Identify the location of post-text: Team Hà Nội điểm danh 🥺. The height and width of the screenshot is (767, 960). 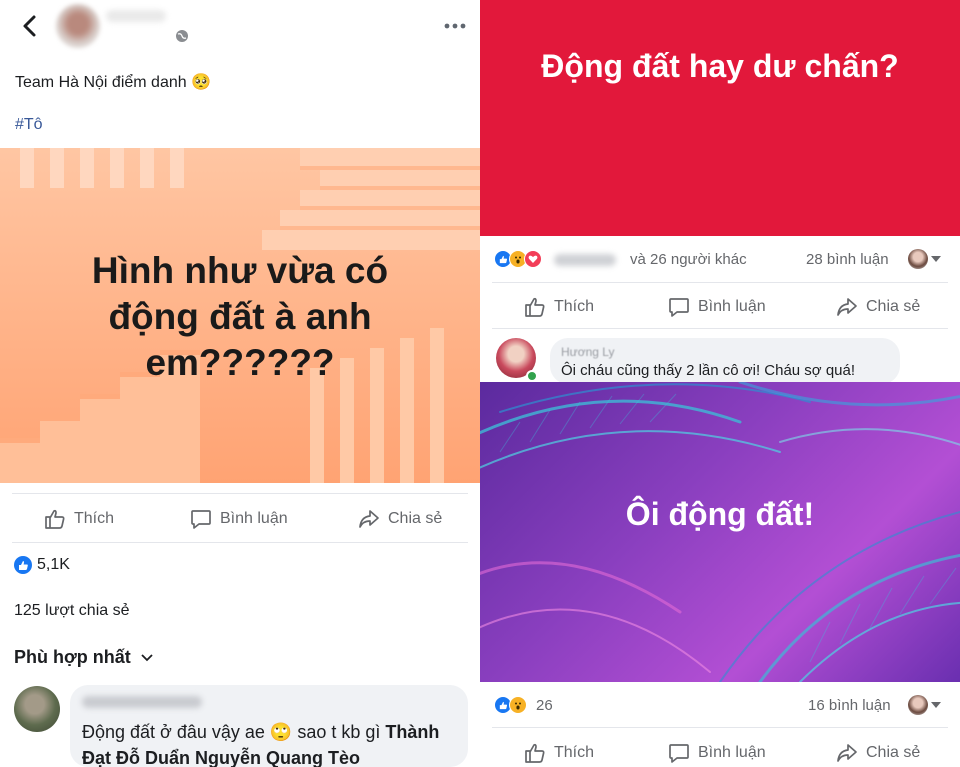
(113, 82).